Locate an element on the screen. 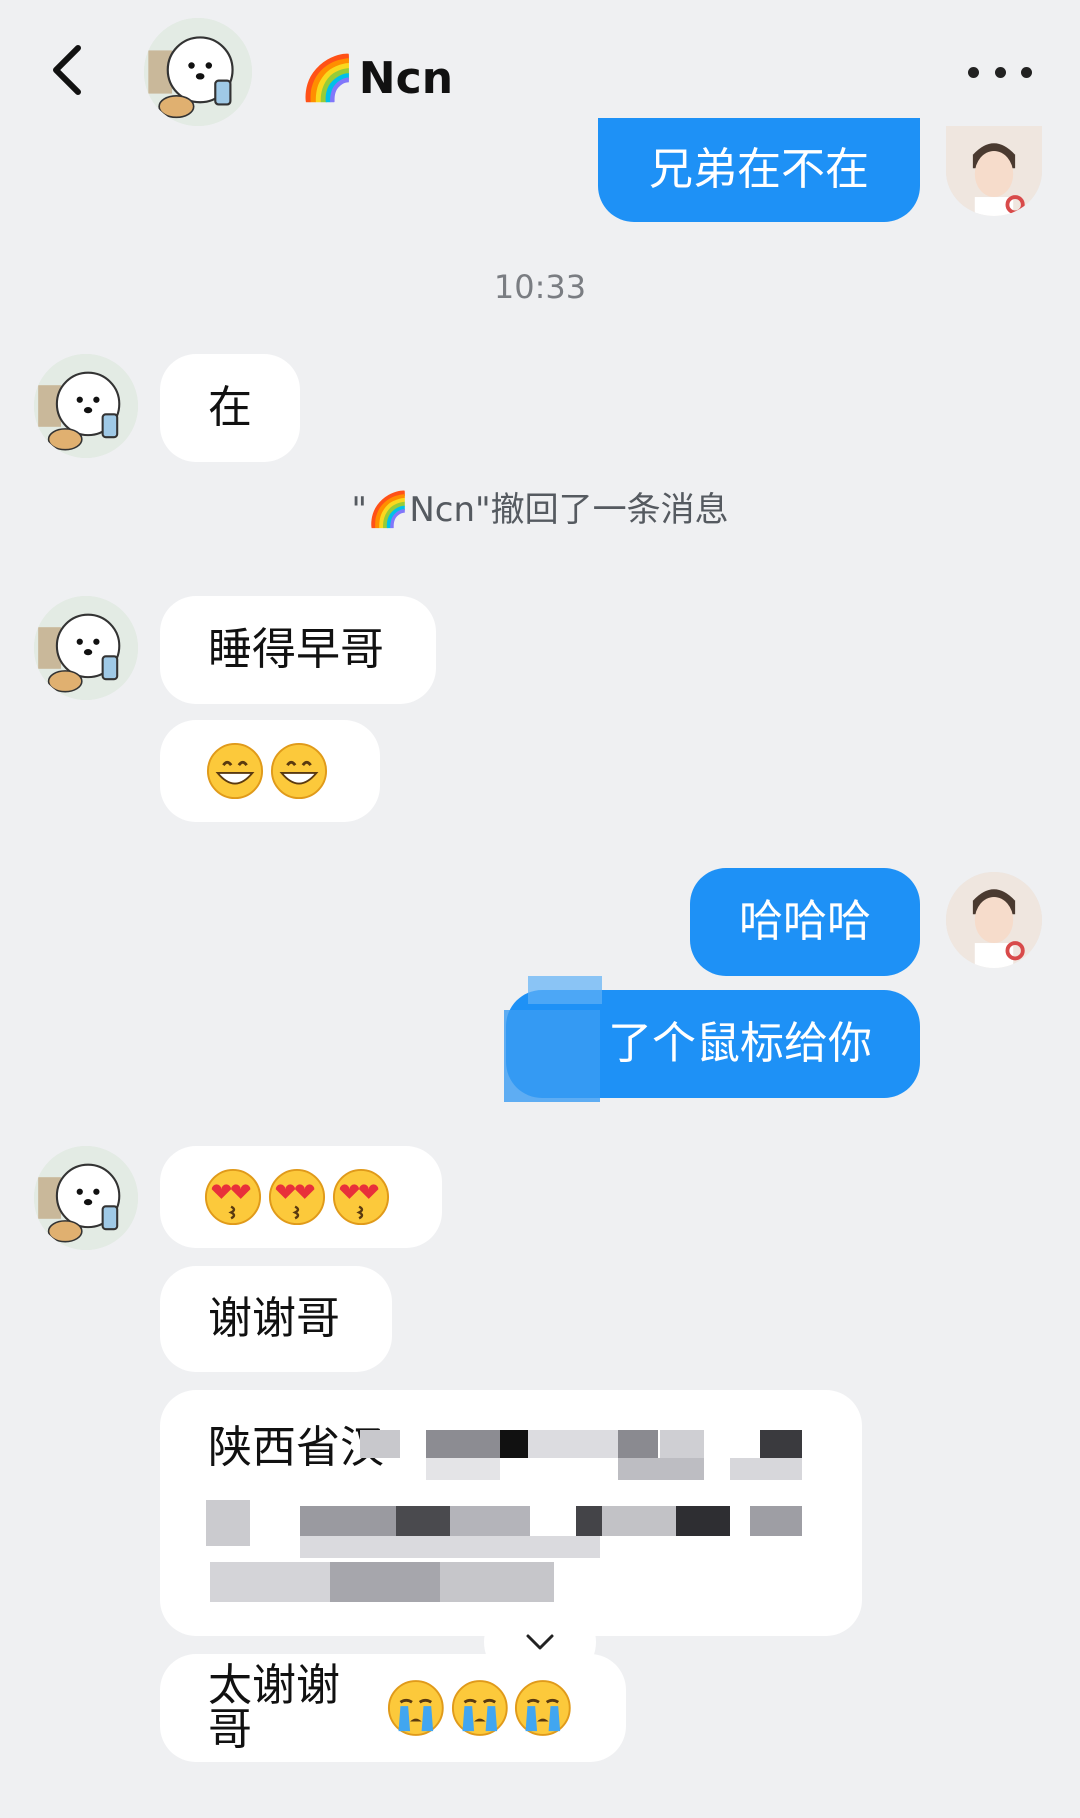  message-text: 太谢谢哥 is located at coordinates (274, 1707).